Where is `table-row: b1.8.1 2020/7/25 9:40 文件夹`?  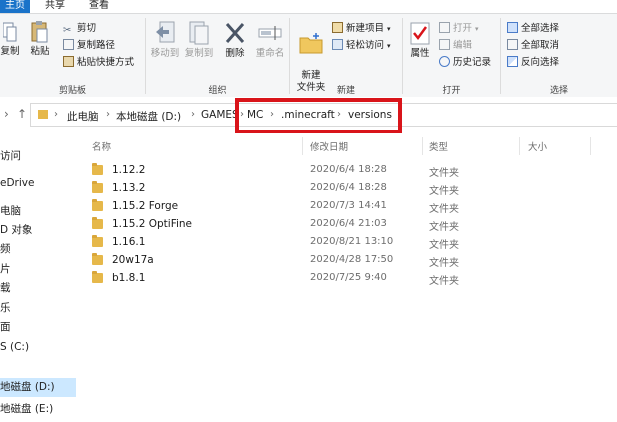 table-row: b1.8.1 2020/7/25 9:40 文件夹 is located at coordinates (354, 279).